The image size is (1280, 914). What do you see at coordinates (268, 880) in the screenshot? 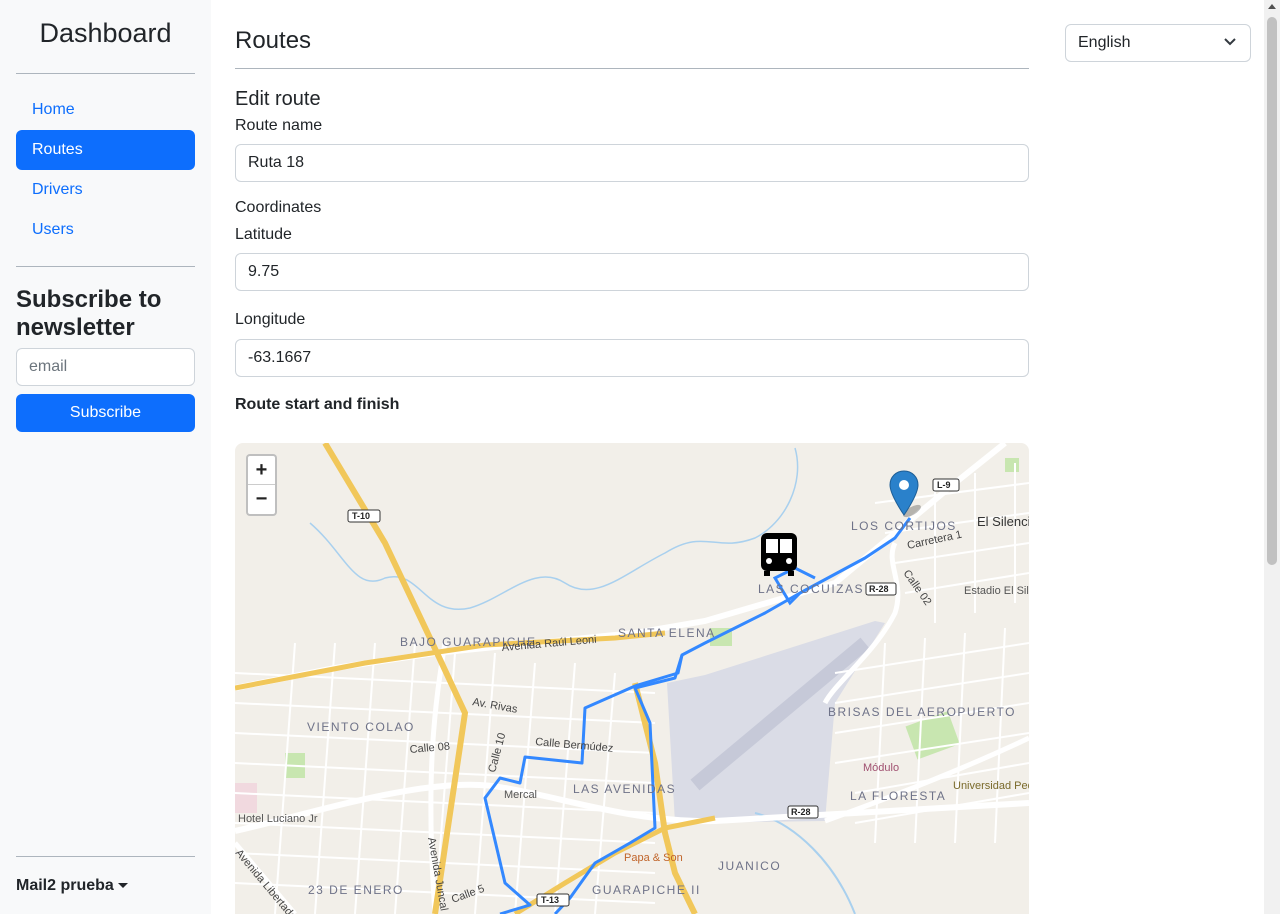
I see `street-label: Avenida Libertador` at bounding box center [268, 880].